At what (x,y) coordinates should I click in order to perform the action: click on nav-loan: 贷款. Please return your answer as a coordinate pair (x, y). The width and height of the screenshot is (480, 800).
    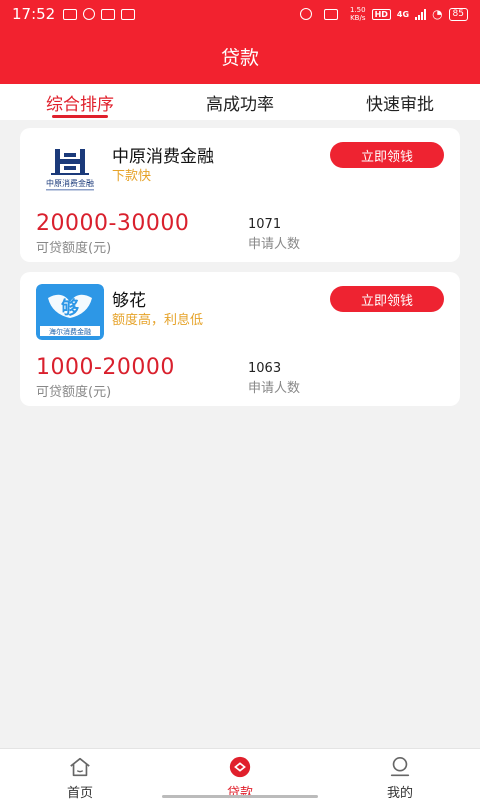
    Looking at the image, I should click on (240, 774).